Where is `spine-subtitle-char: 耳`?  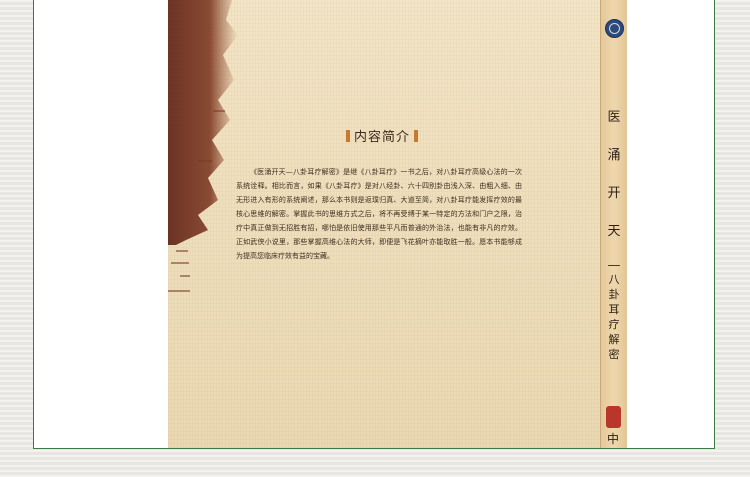 spine-subtitle-char: 耳 is located at coordinates (614, 309).